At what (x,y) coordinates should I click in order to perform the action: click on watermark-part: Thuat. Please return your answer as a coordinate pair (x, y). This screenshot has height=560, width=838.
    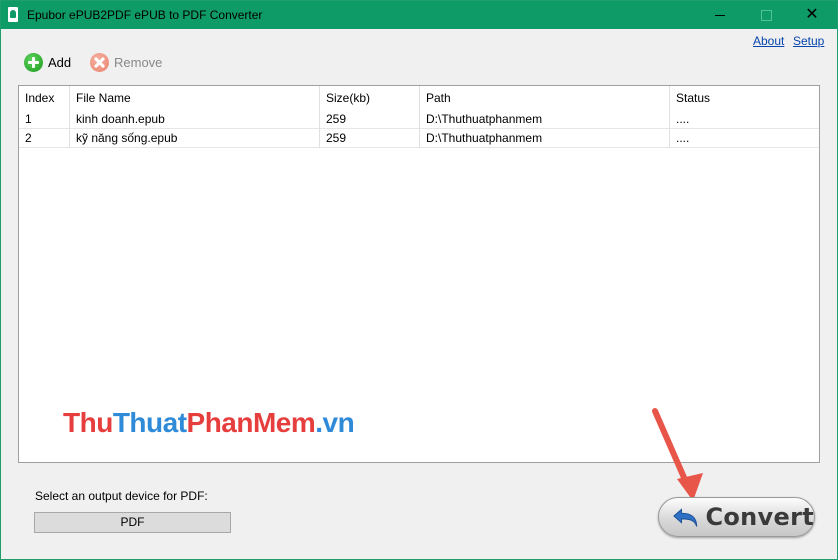
    Looking at the image, I should click on (149, 422).